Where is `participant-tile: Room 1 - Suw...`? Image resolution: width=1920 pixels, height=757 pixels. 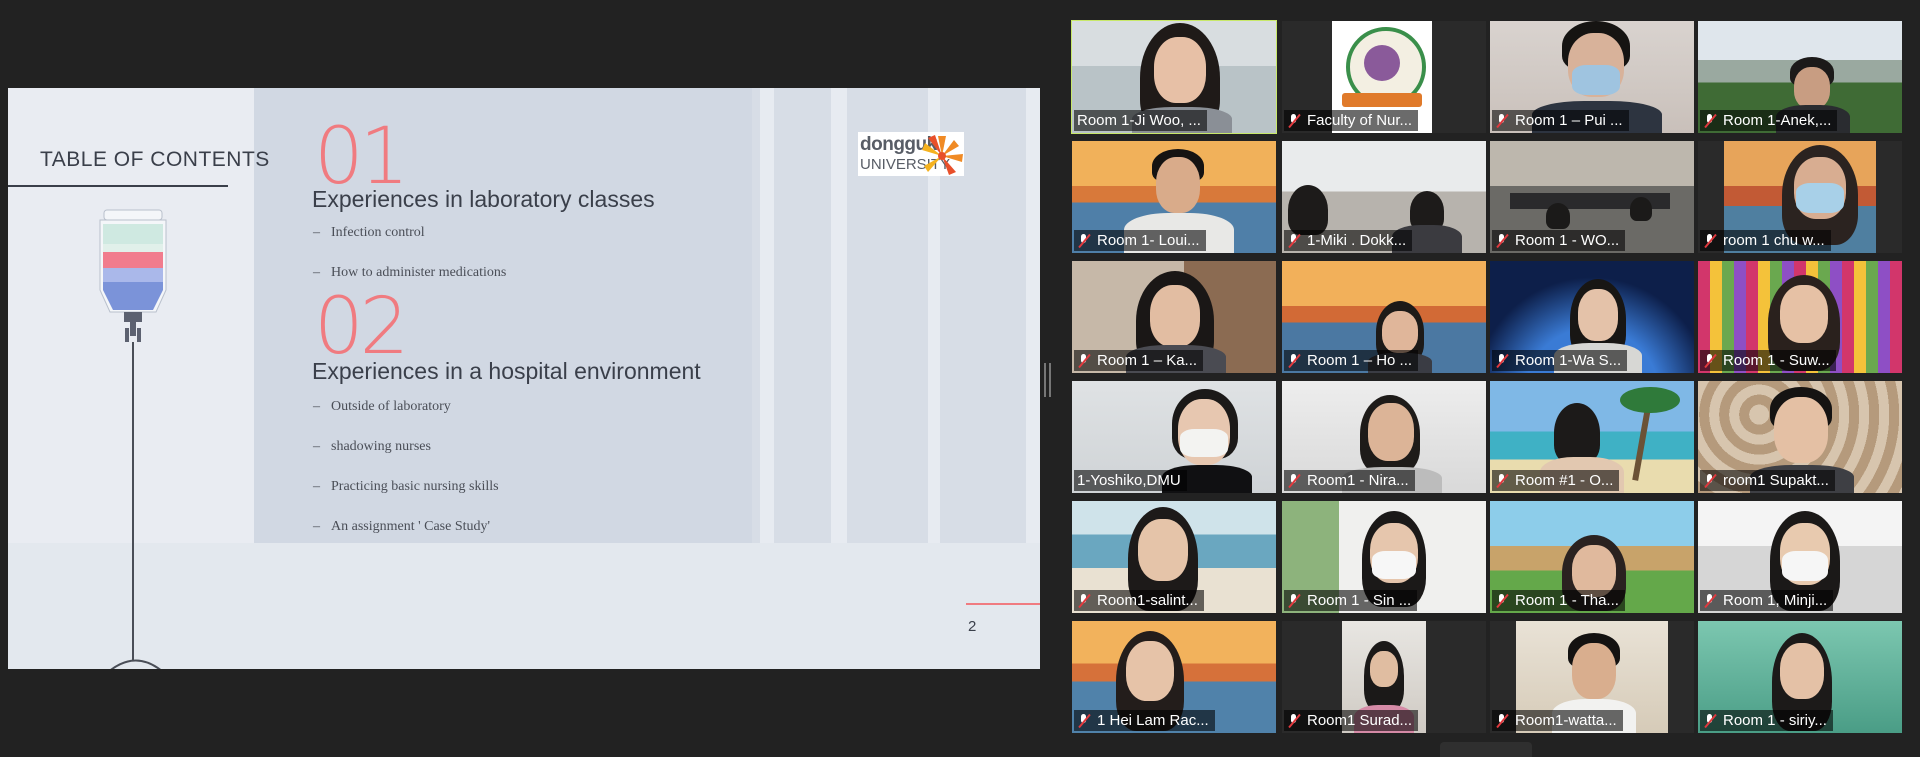
participant-tile: Room 1 - Suw... is located at coordinates (1800, 317).